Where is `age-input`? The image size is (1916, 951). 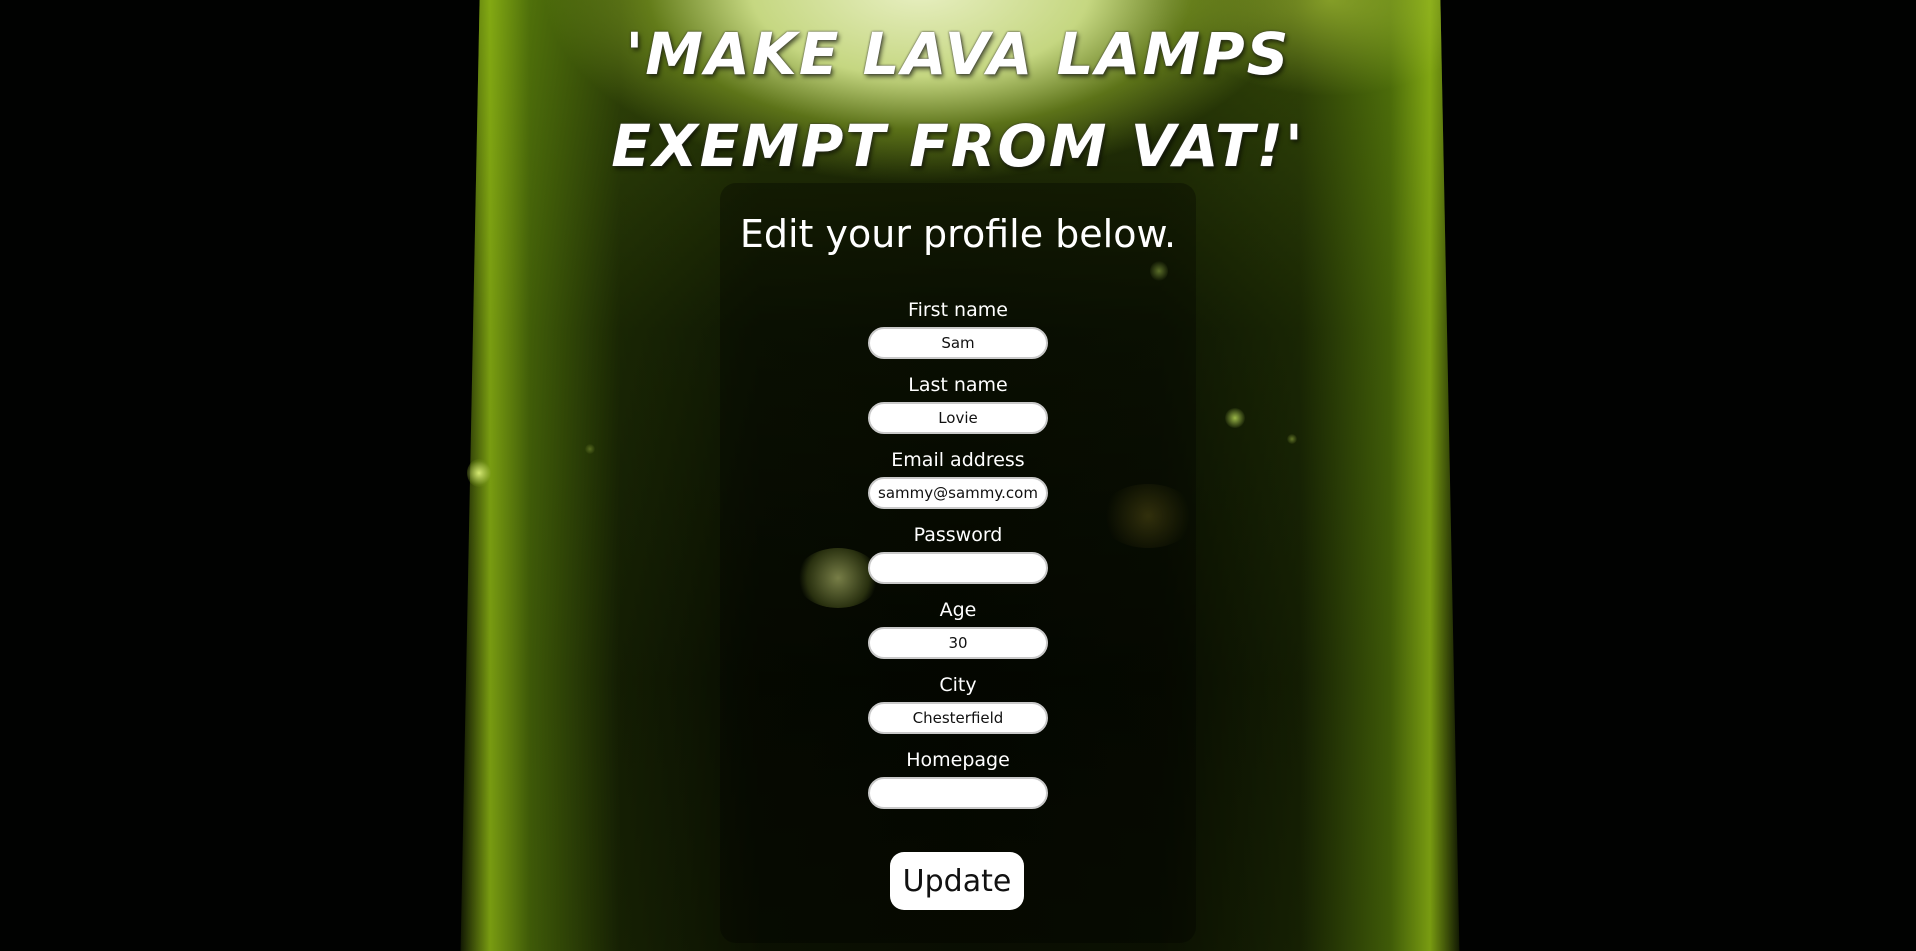 age-input is located at coordinates (958, 643).